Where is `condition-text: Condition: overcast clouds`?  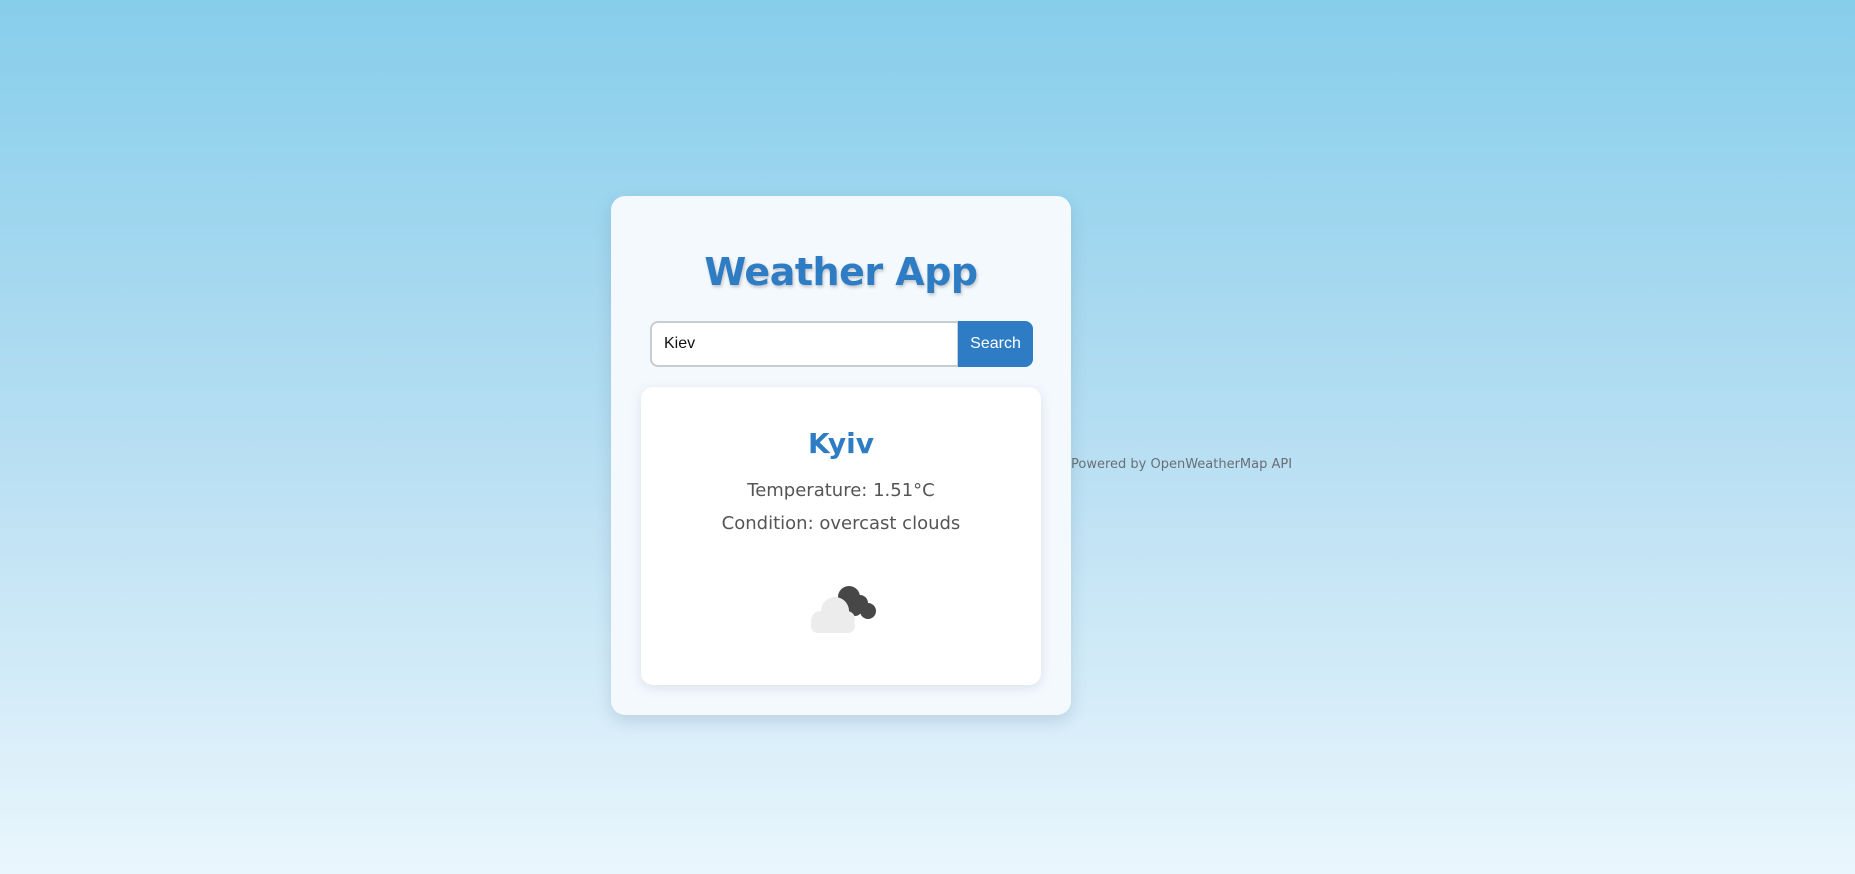 condition-text: Condition: overcast clouds is located at coordinates (841, 523).